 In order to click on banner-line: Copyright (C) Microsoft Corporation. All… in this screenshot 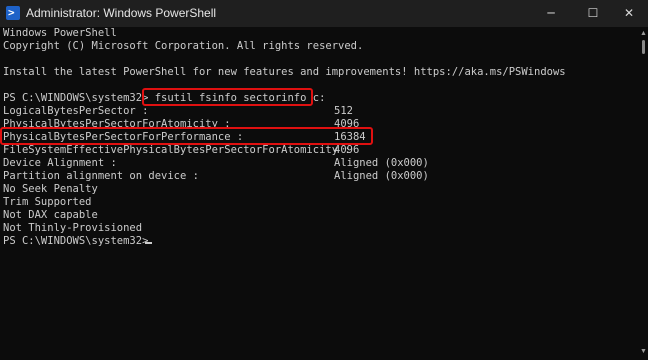, I will do `click(183, 46)`.